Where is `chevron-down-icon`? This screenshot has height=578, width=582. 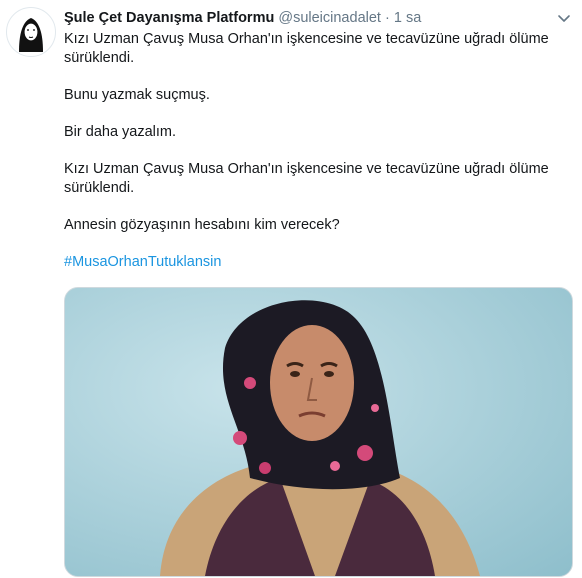 chevron-down-icon is located at coordinates (564, 18).